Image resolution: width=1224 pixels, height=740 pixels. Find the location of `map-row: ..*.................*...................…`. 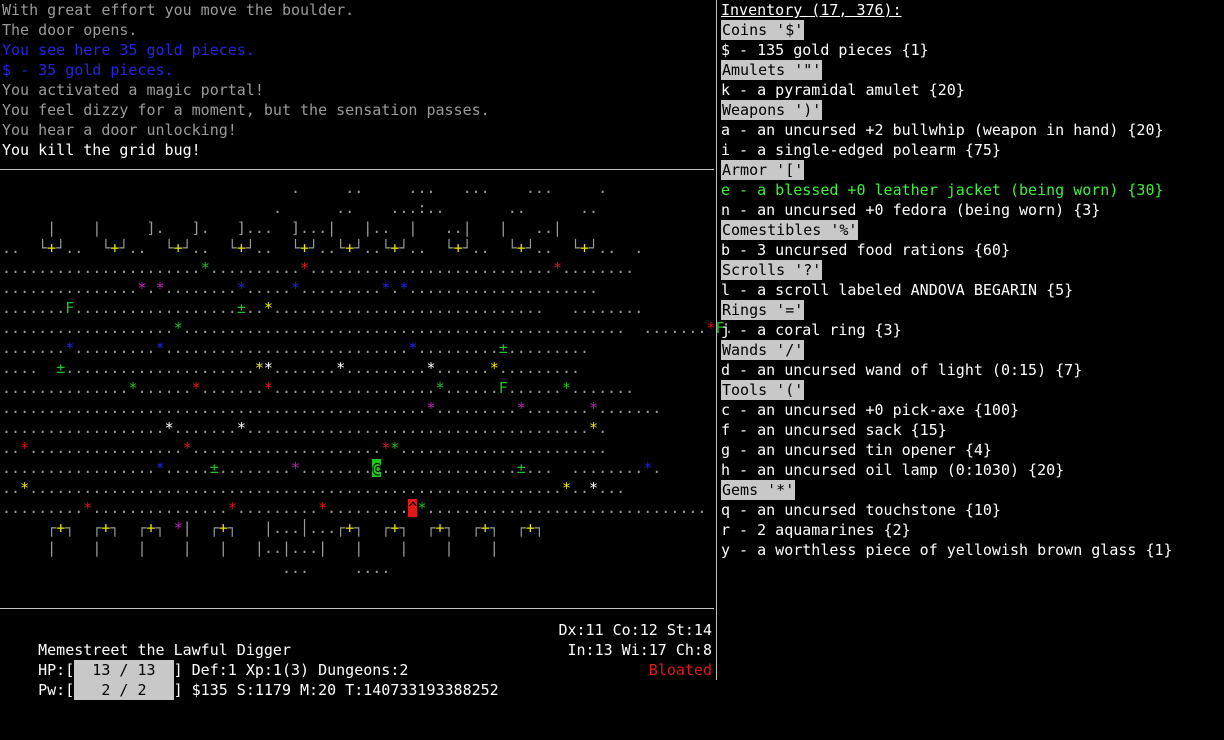

map-row: ..*.................*...................… is located at coordinates (305, 448).